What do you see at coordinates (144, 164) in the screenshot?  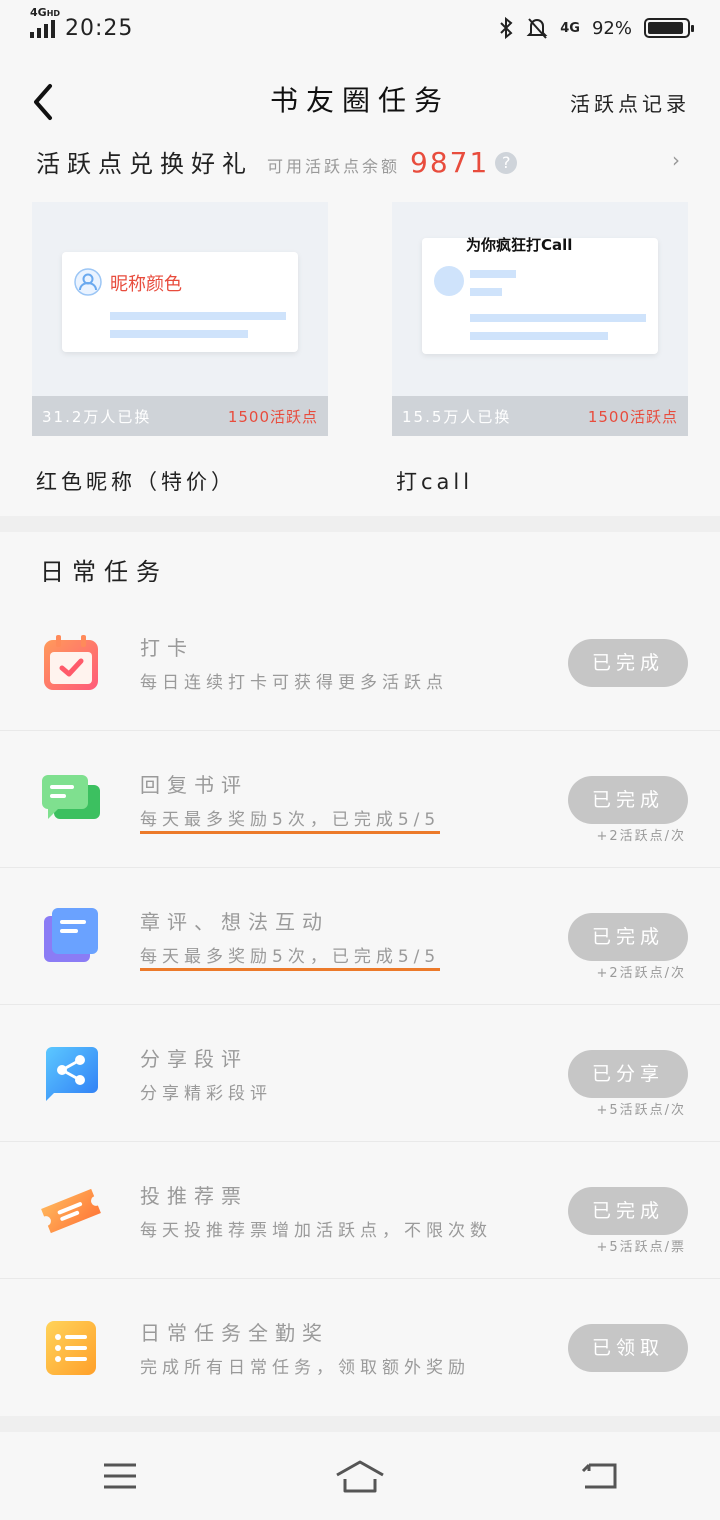 I see `redeem-title: 活跃点兑换好礼` at bounding box center [144, 164].